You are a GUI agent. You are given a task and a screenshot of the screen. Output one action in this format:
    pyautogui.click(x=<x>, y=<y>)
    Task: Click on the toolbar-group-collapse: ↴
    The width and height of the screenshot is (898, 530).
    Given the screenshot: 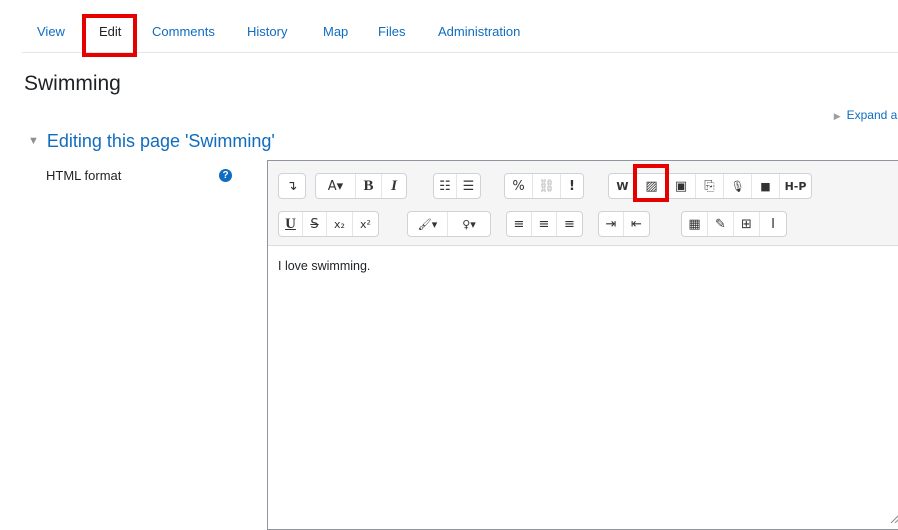 What is the action you would take?
    pyautogui.click(x=292, y=186)
    